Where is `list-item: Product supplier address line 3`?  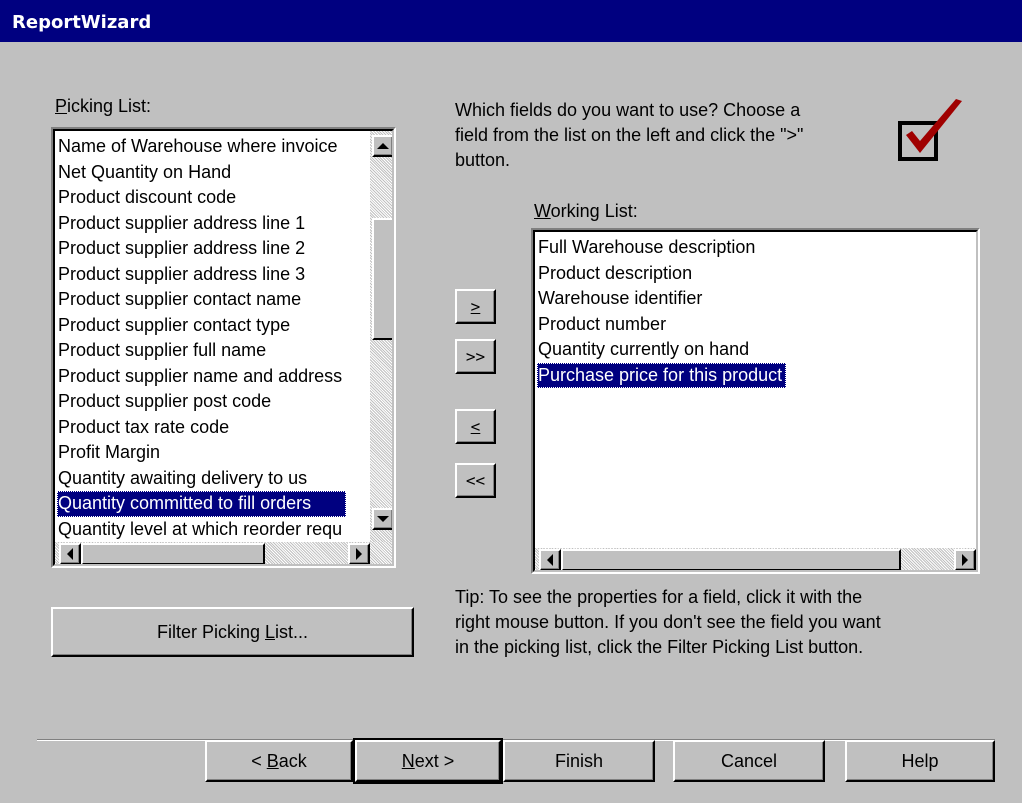 list-item: Product supplier address line 3 is located at coordinates (201, 275).